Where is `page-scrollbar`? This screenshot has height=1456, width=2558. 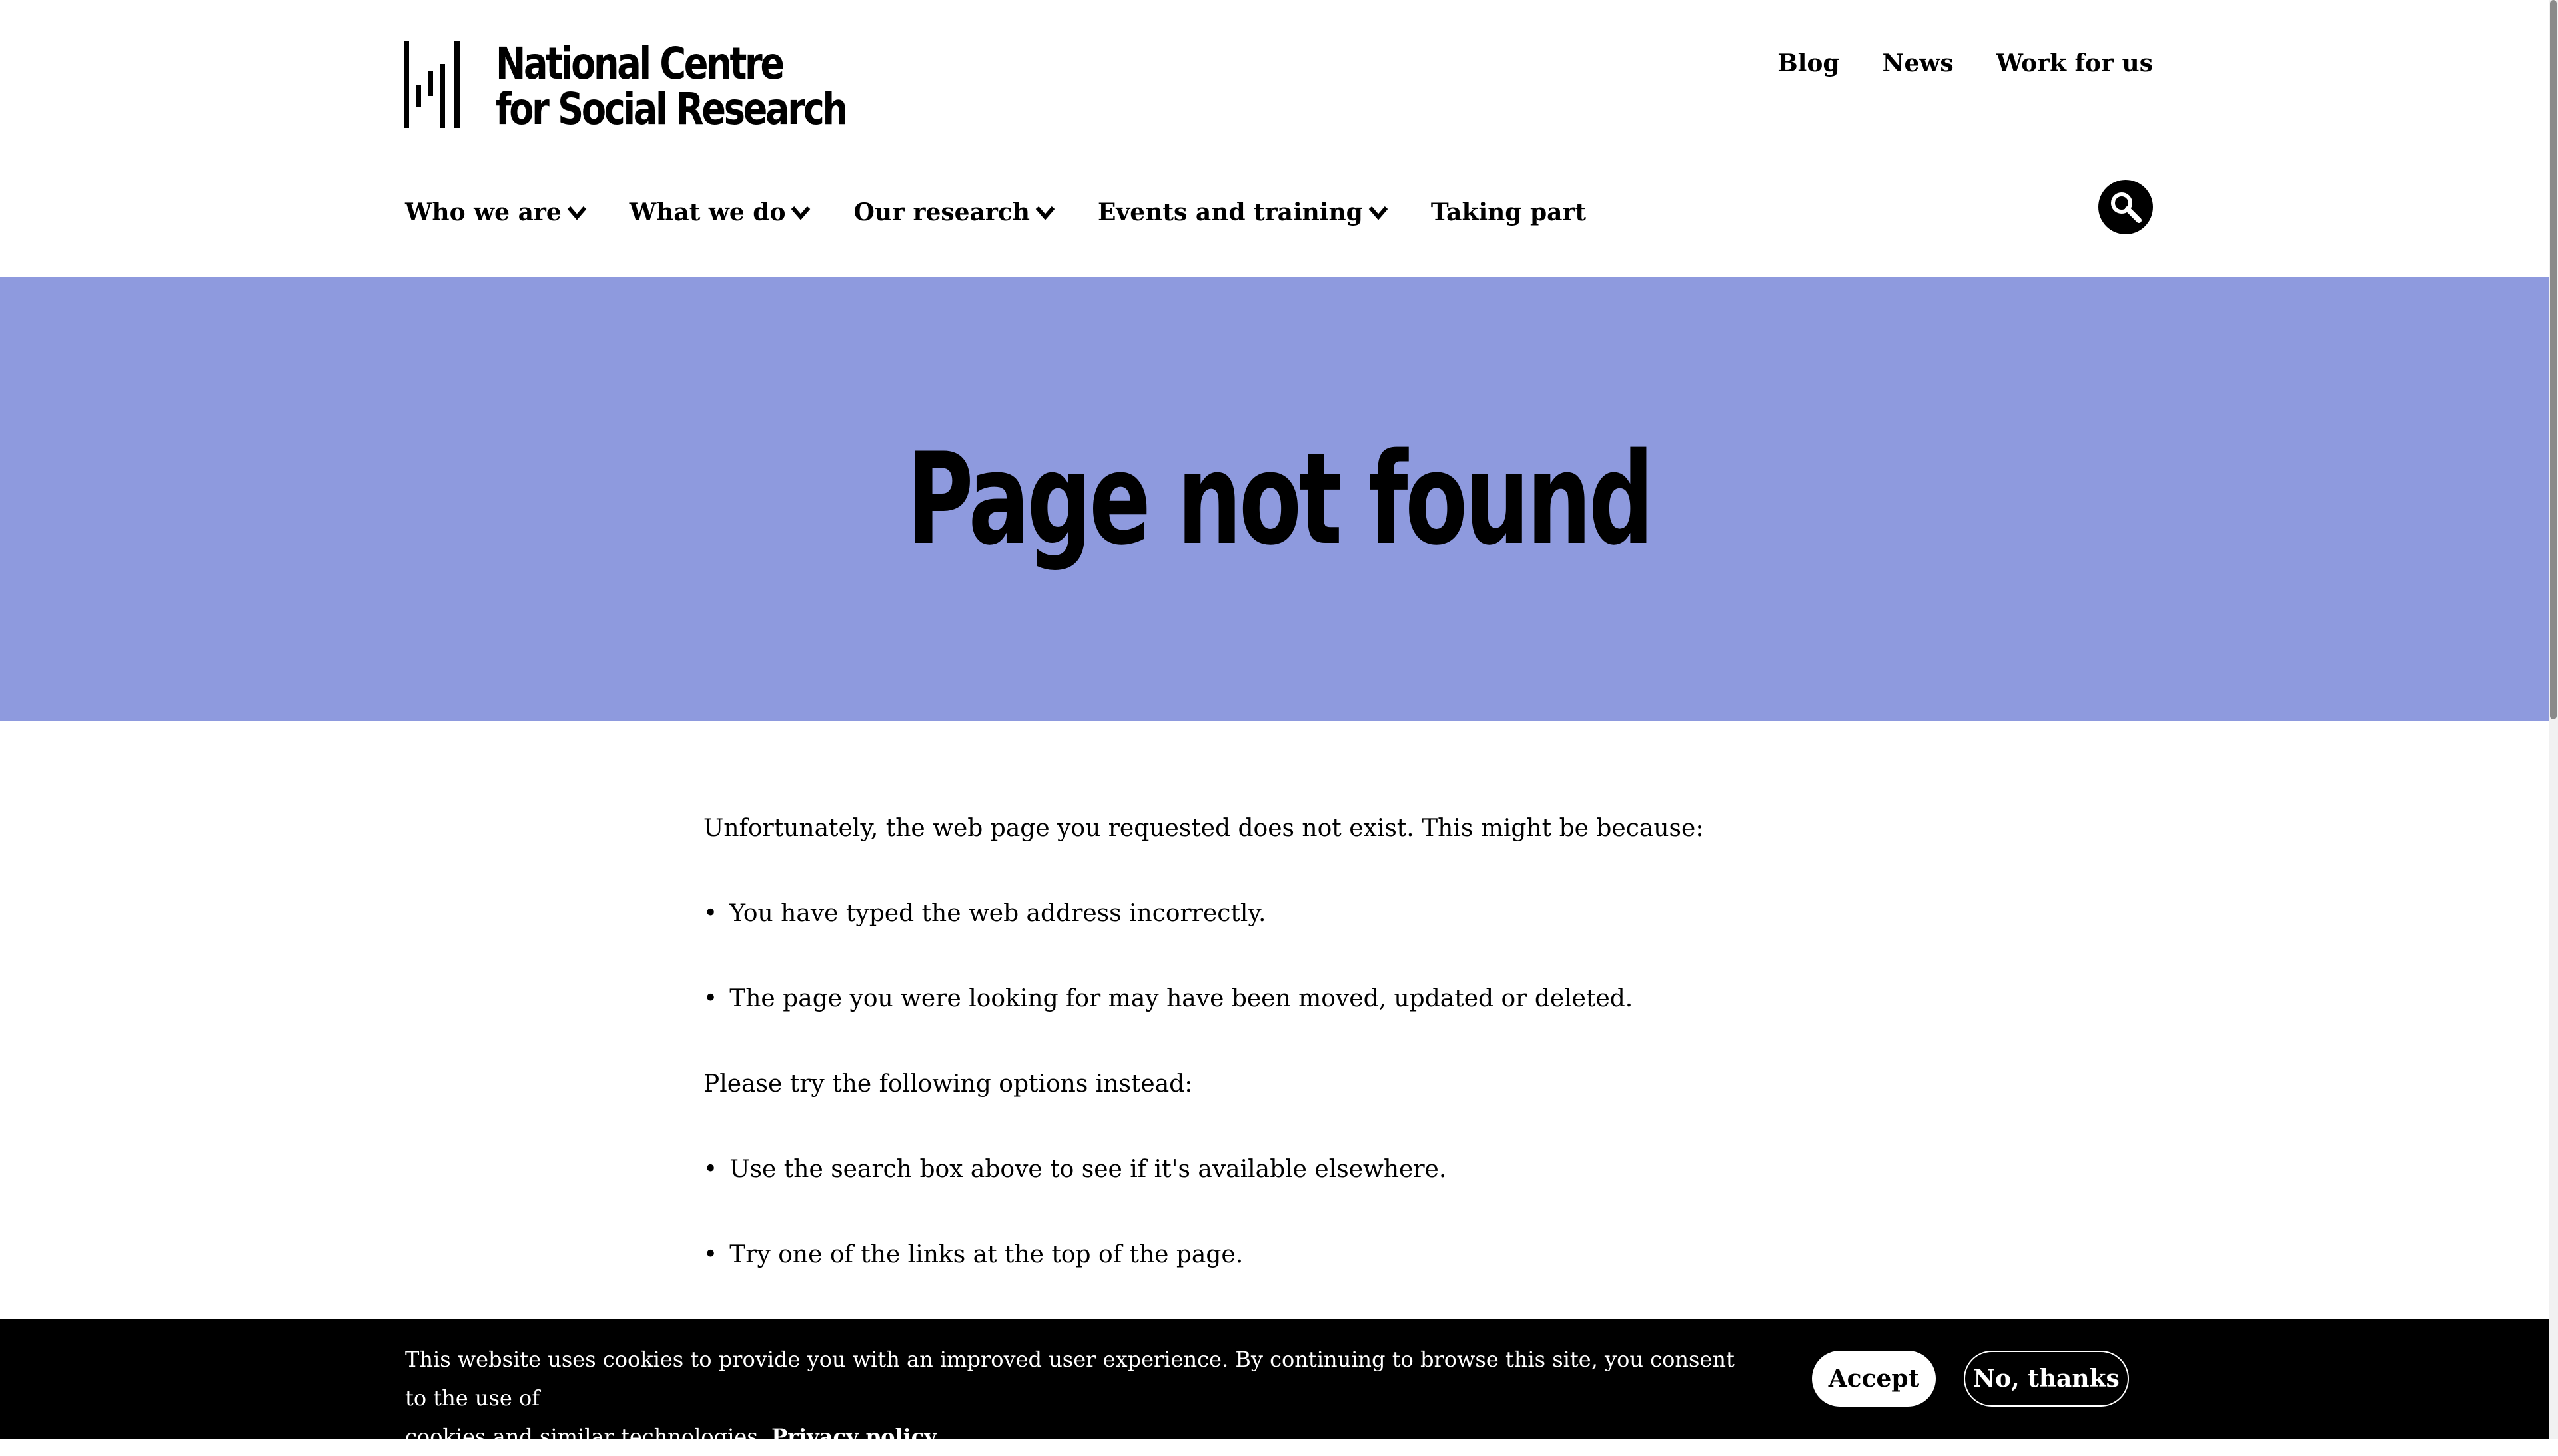 page-scrollbar is located at coordinates (2553, 719).